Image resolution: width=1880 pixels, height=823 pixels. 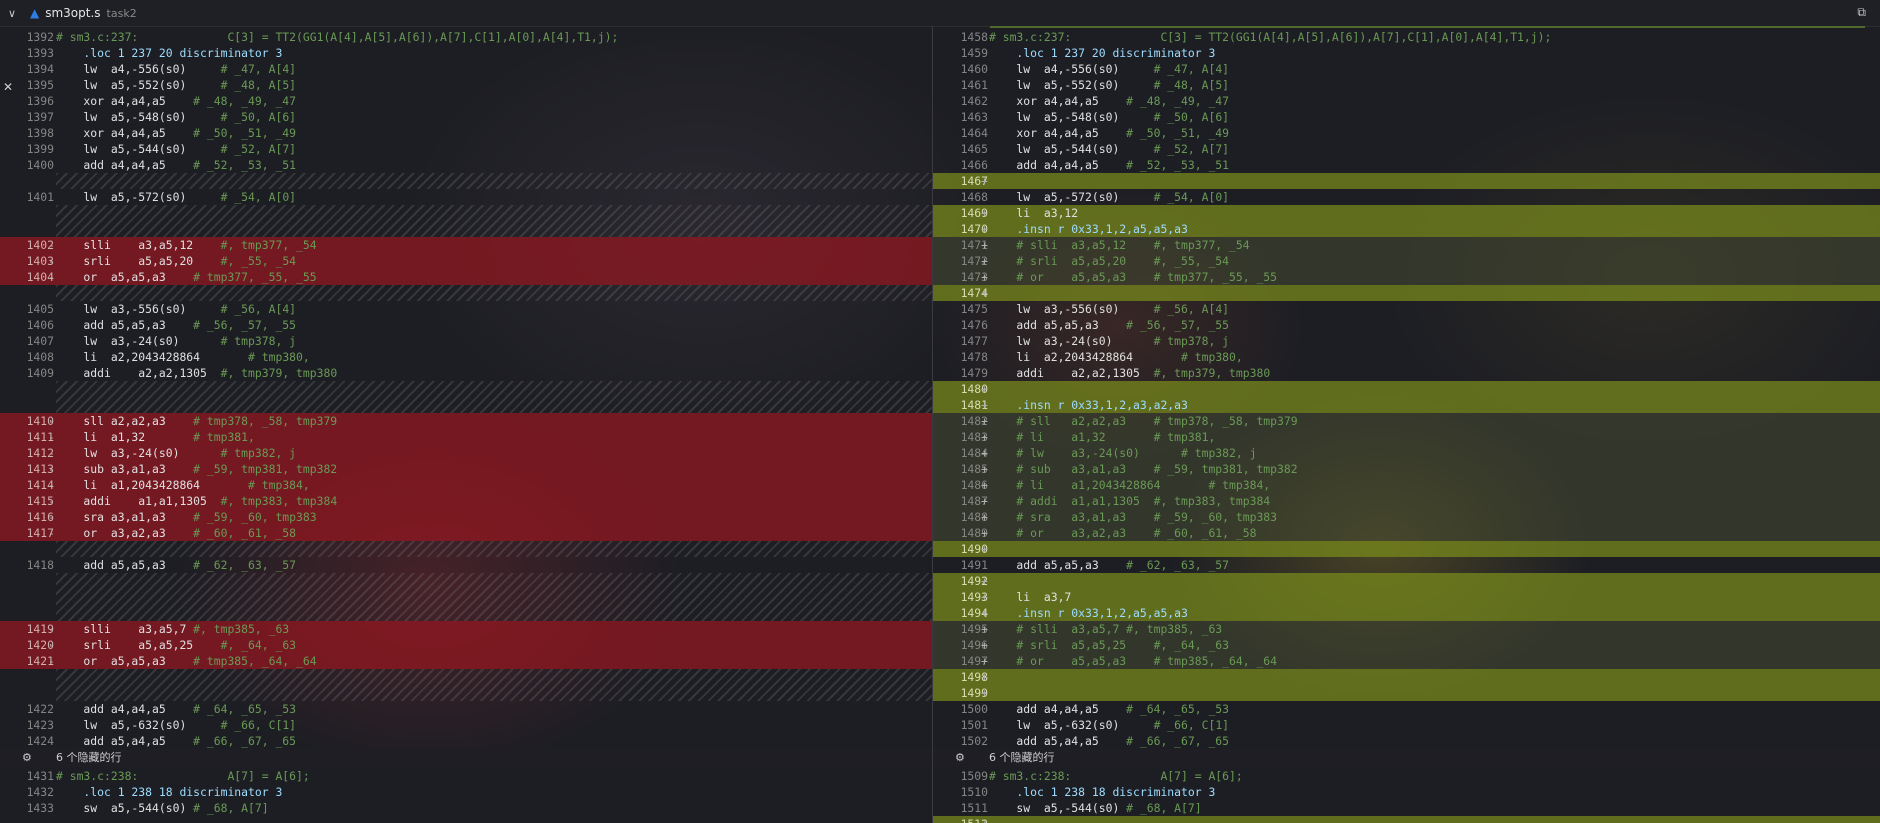 What do you see at coordinates (1406, 245) in the screenshot?
I see `code-line: 1471 + # slli a3,a5,12 #, tmp377, _54` at bounding box center [1406, 245].